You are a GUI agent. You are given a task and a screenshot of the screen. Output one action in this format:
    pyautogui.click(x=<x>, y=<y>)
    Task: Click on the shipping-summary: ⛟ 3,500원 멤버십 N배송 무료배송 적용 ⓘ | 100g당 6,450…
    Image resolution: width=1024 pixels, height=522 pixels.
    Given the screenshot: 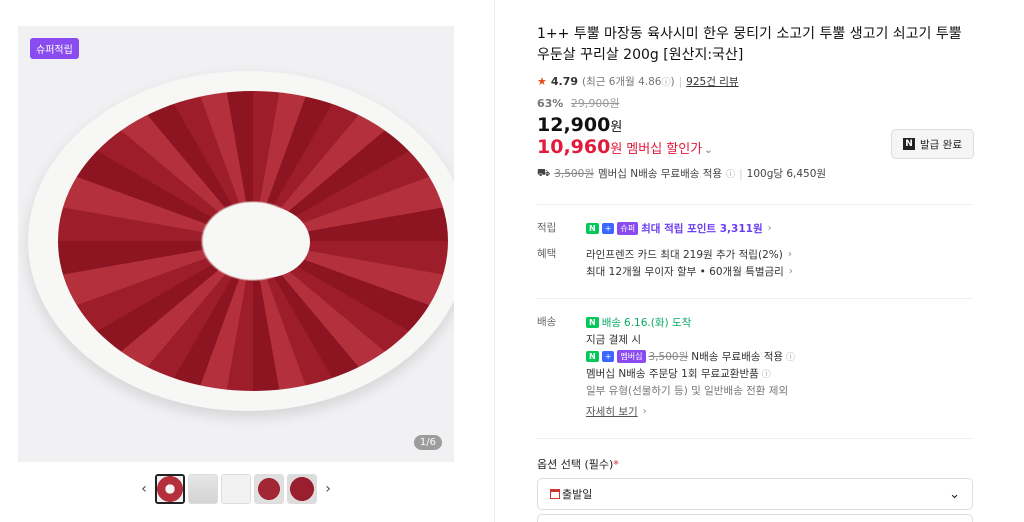 What is the action you would take?
    pyautogui.click(x=682, y=173)
    